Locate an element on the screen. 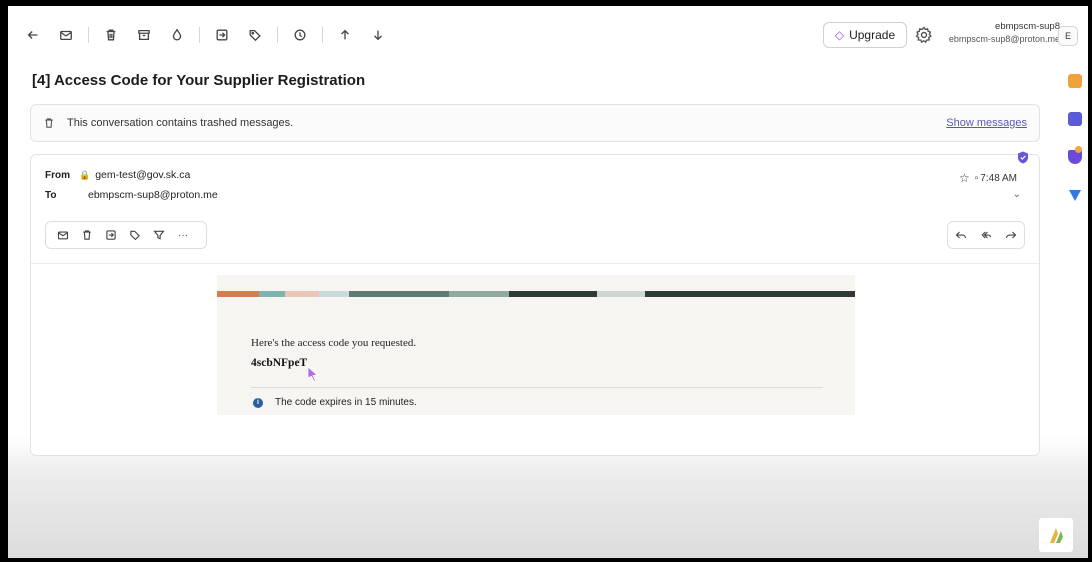 Image resolution: width=1092 pixels, height=562 pixels. access-code: 4scbNFpeT is located at coordinates (279, 363).